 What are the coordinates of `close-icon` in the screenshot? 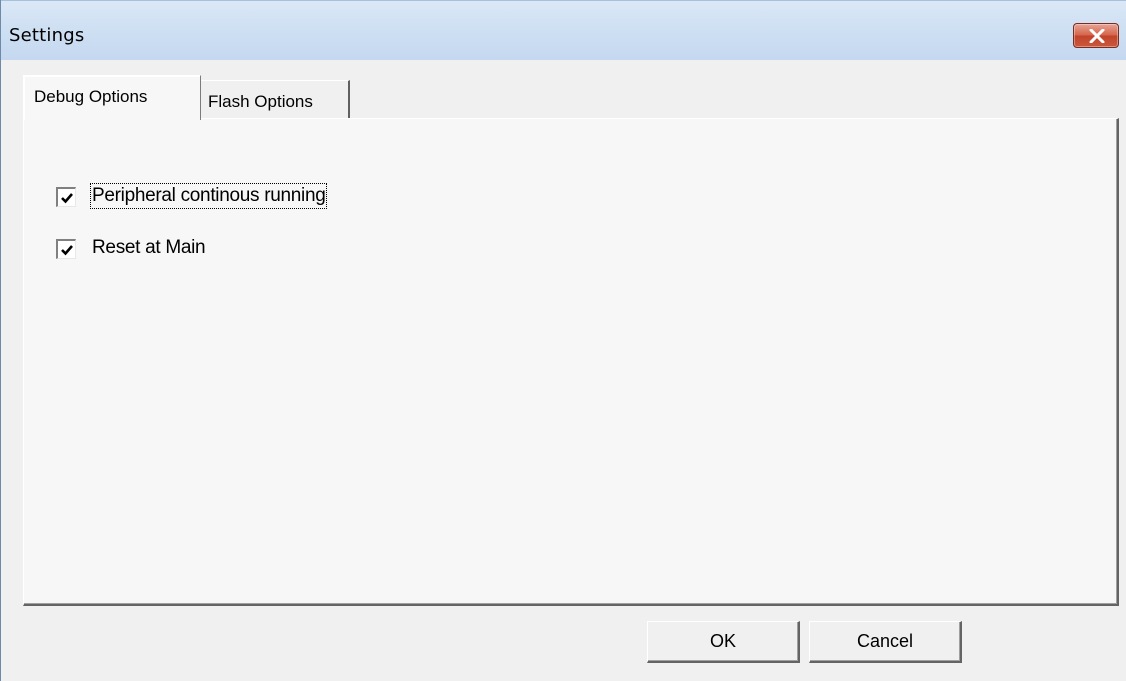 It's located at (1097, 36).